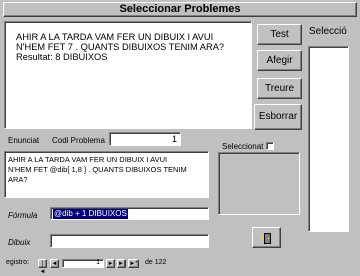 The height and width of the screenshot is (276, 360). I want to click on nav-last-button: ►|, so click(121, 263).